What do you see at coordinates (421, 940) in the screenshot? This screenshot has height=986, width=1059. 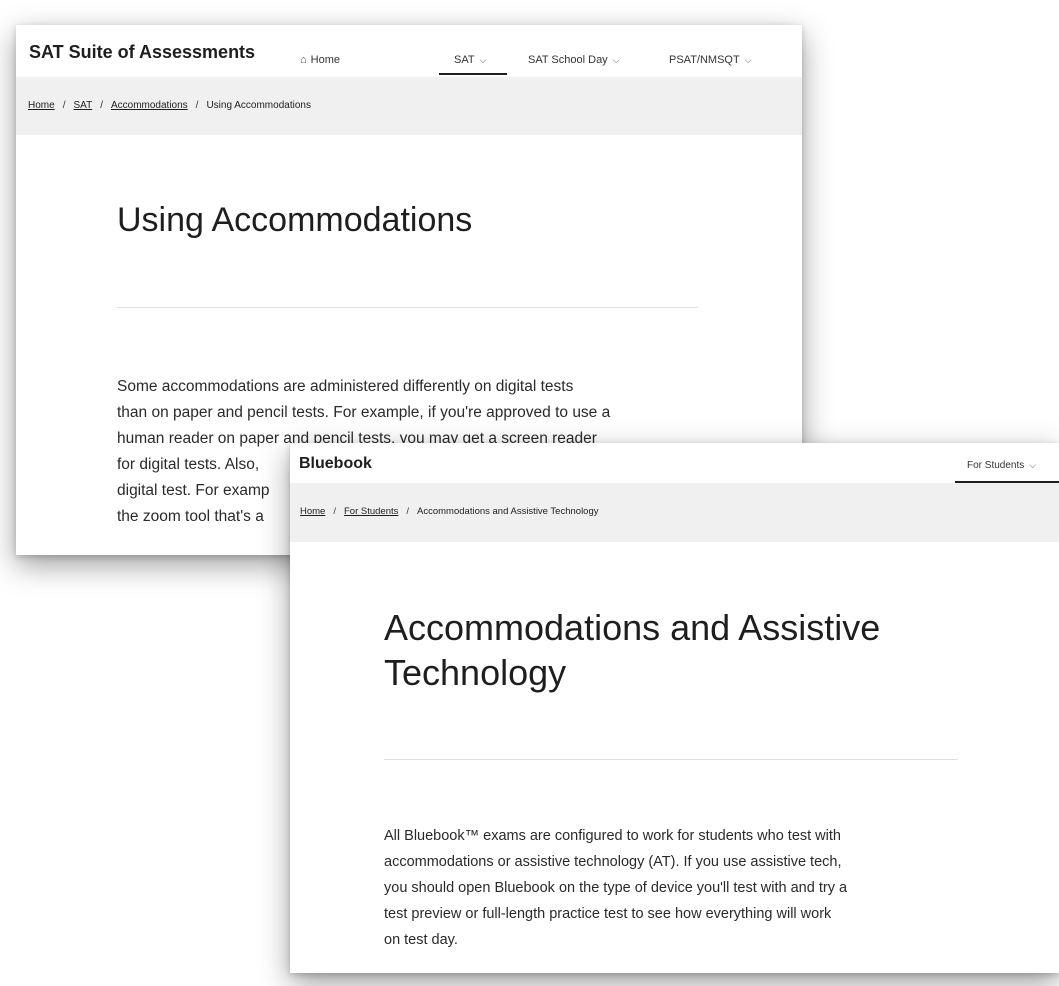 I see `body-line: on test day.` at bounding box center [421, 940].